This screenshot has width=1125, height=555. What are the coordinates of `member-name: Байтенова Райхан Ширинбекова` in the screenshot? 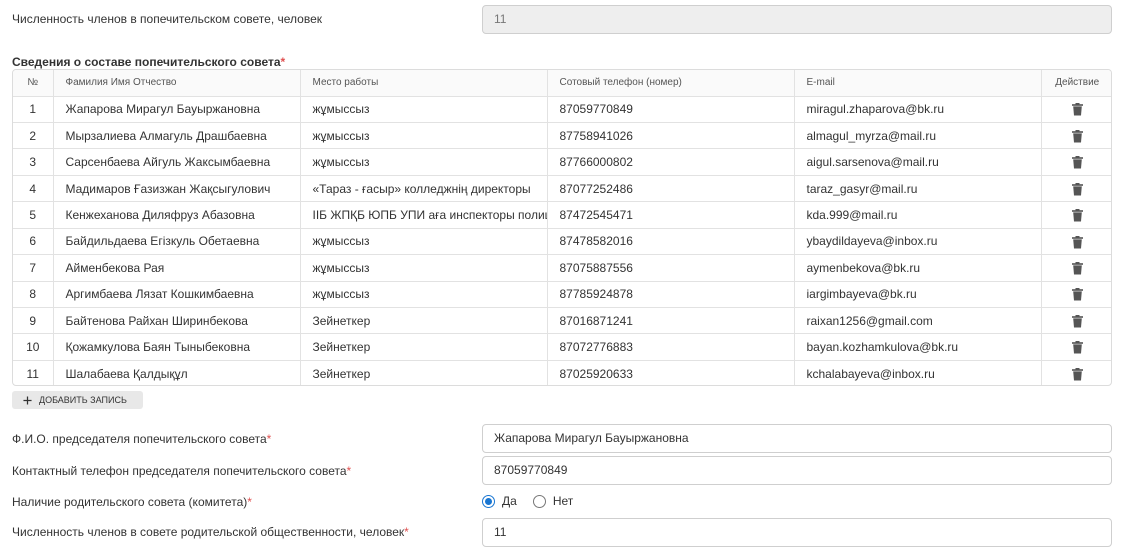 It's located at (177, 321).